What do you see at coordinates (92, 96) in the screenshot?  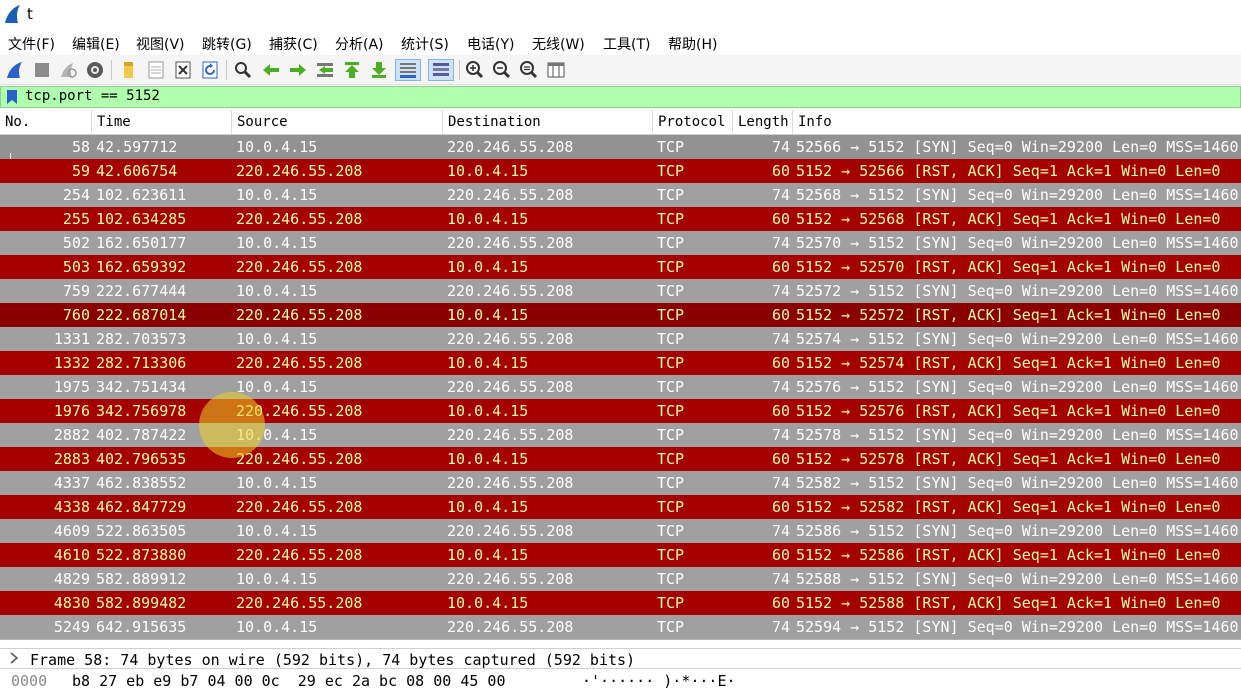 I see `display-filter-input: tcp.port == 5152` at bounding box center [92, 96].